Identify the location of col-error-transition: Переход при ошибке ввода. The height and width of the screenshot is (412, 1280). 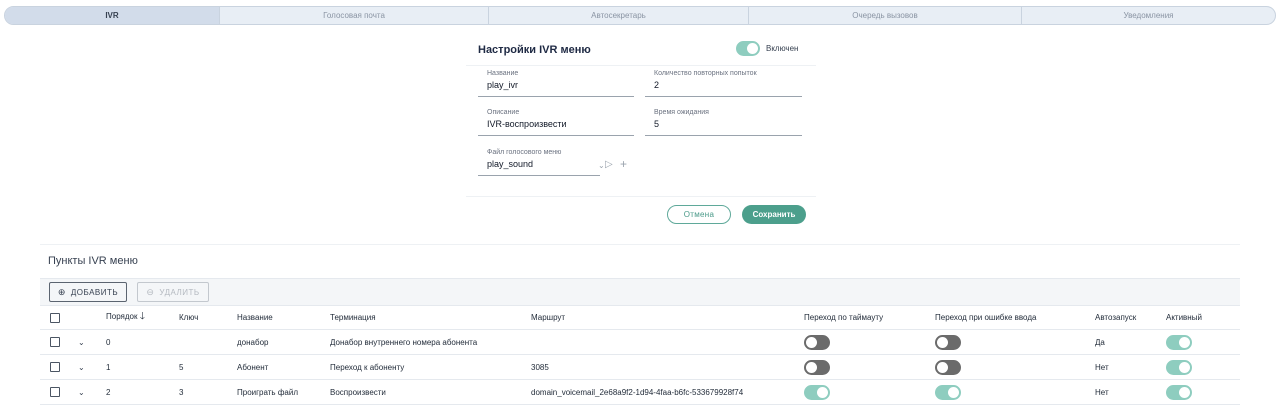
(1015, 318).